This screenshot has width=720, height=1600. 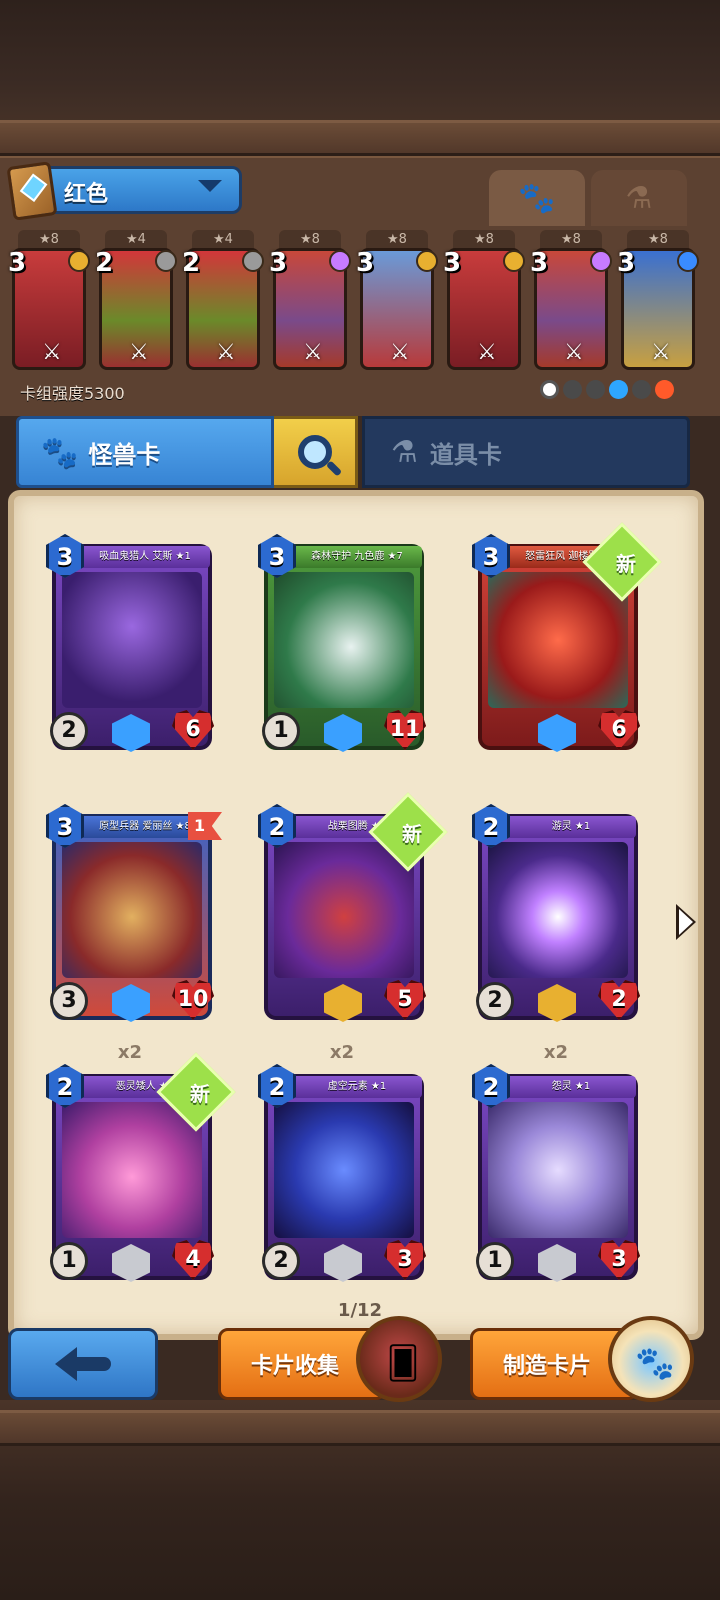 What do you see at coordinates (83, 1364) in the screenshot?
I see `back-button` at bounding box center [83, 1364].